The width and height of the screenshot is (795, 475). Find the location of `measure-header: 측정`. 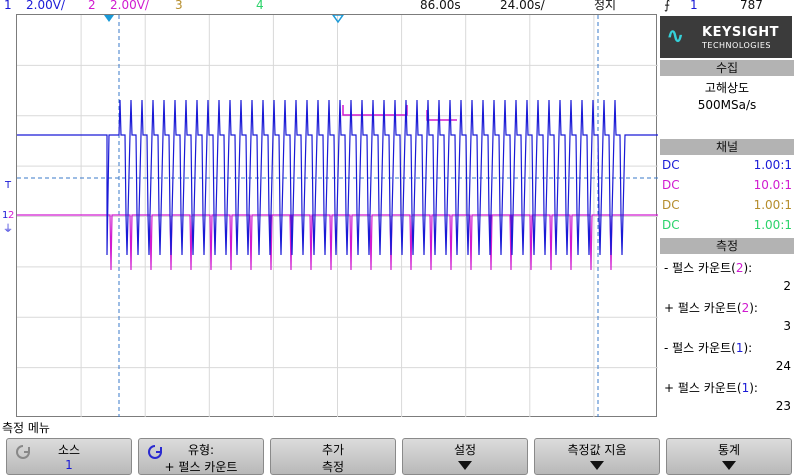

measure-header: 측정 is located at coordinates (727, 246).